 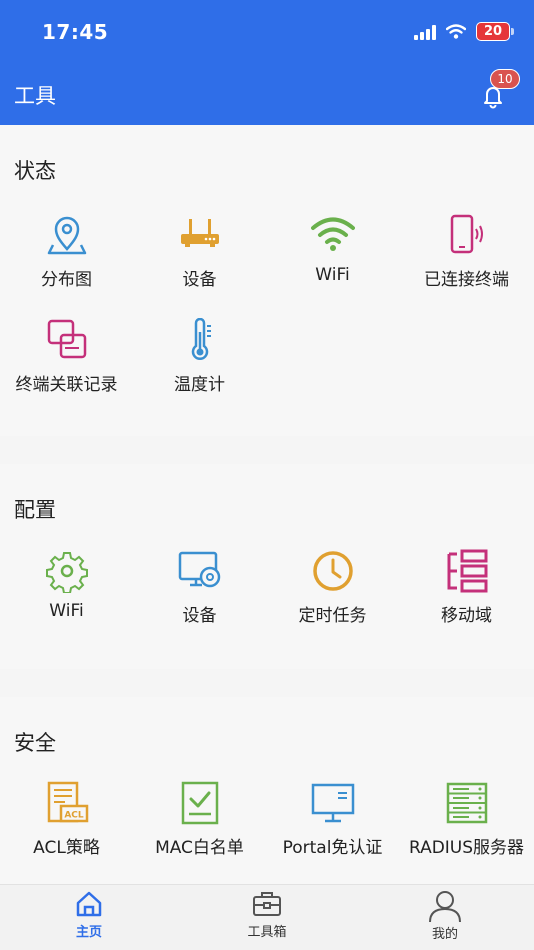 What do you see at coordinates (74, 816) in the screenshot?
I see `svg-text: ACL` at bounding box center [74, 816].